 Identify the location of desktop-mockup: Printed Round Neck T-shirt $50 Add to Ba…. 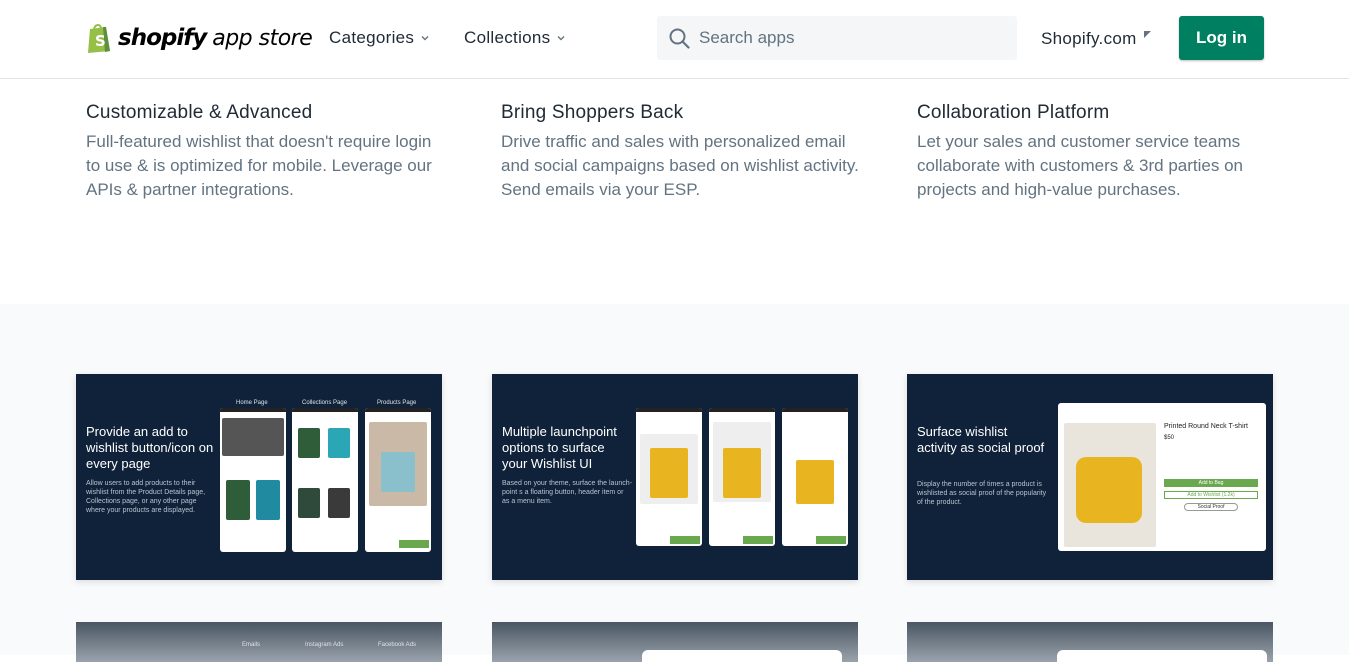
(1162, 477).